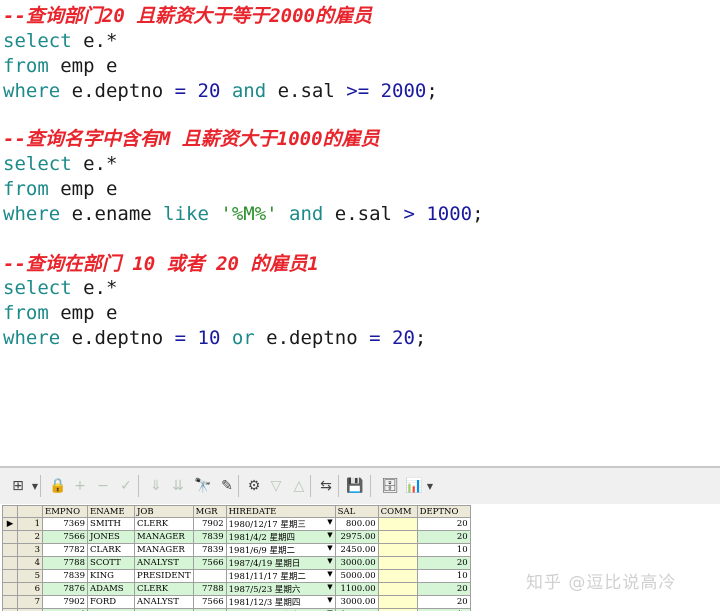 The image size is (720, 611). What do you see at coordinates (280, 589) in the screenshot?
I see `cell-hiredate: 1987/5/23 星期六 ▼` at bounding box center [280, 589].